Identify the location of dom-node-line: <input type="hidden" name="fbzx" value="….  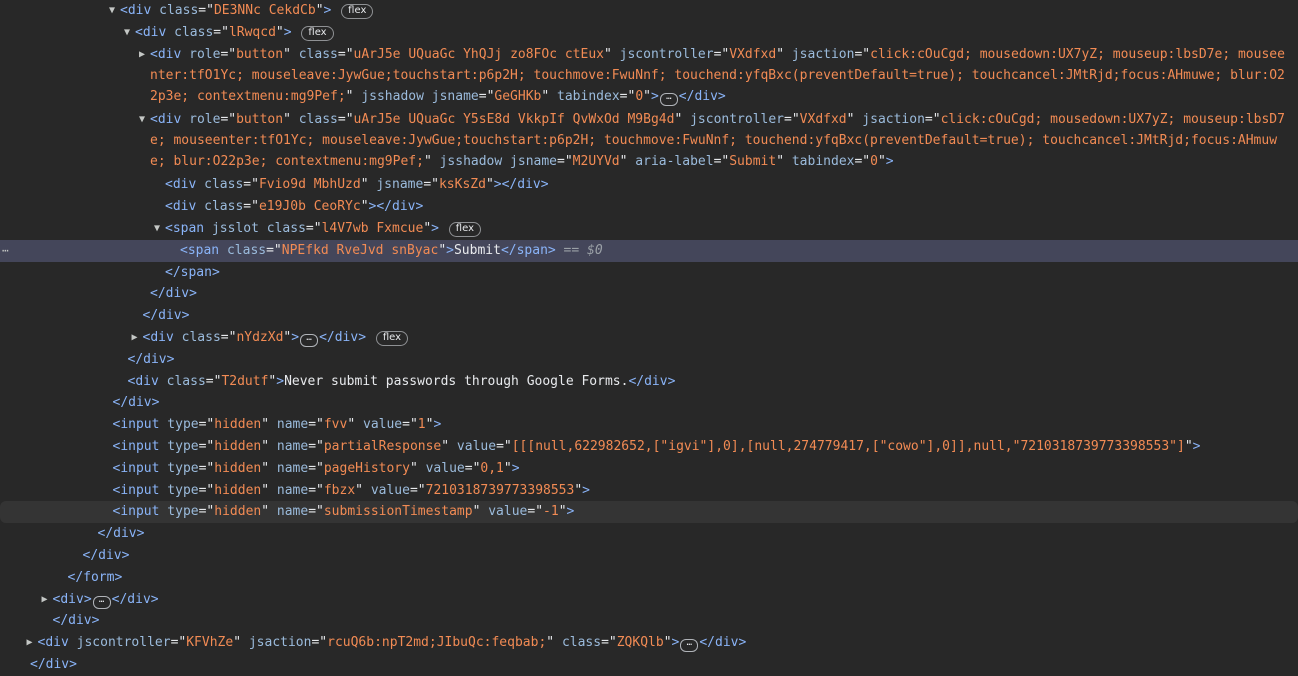
(649, 491).